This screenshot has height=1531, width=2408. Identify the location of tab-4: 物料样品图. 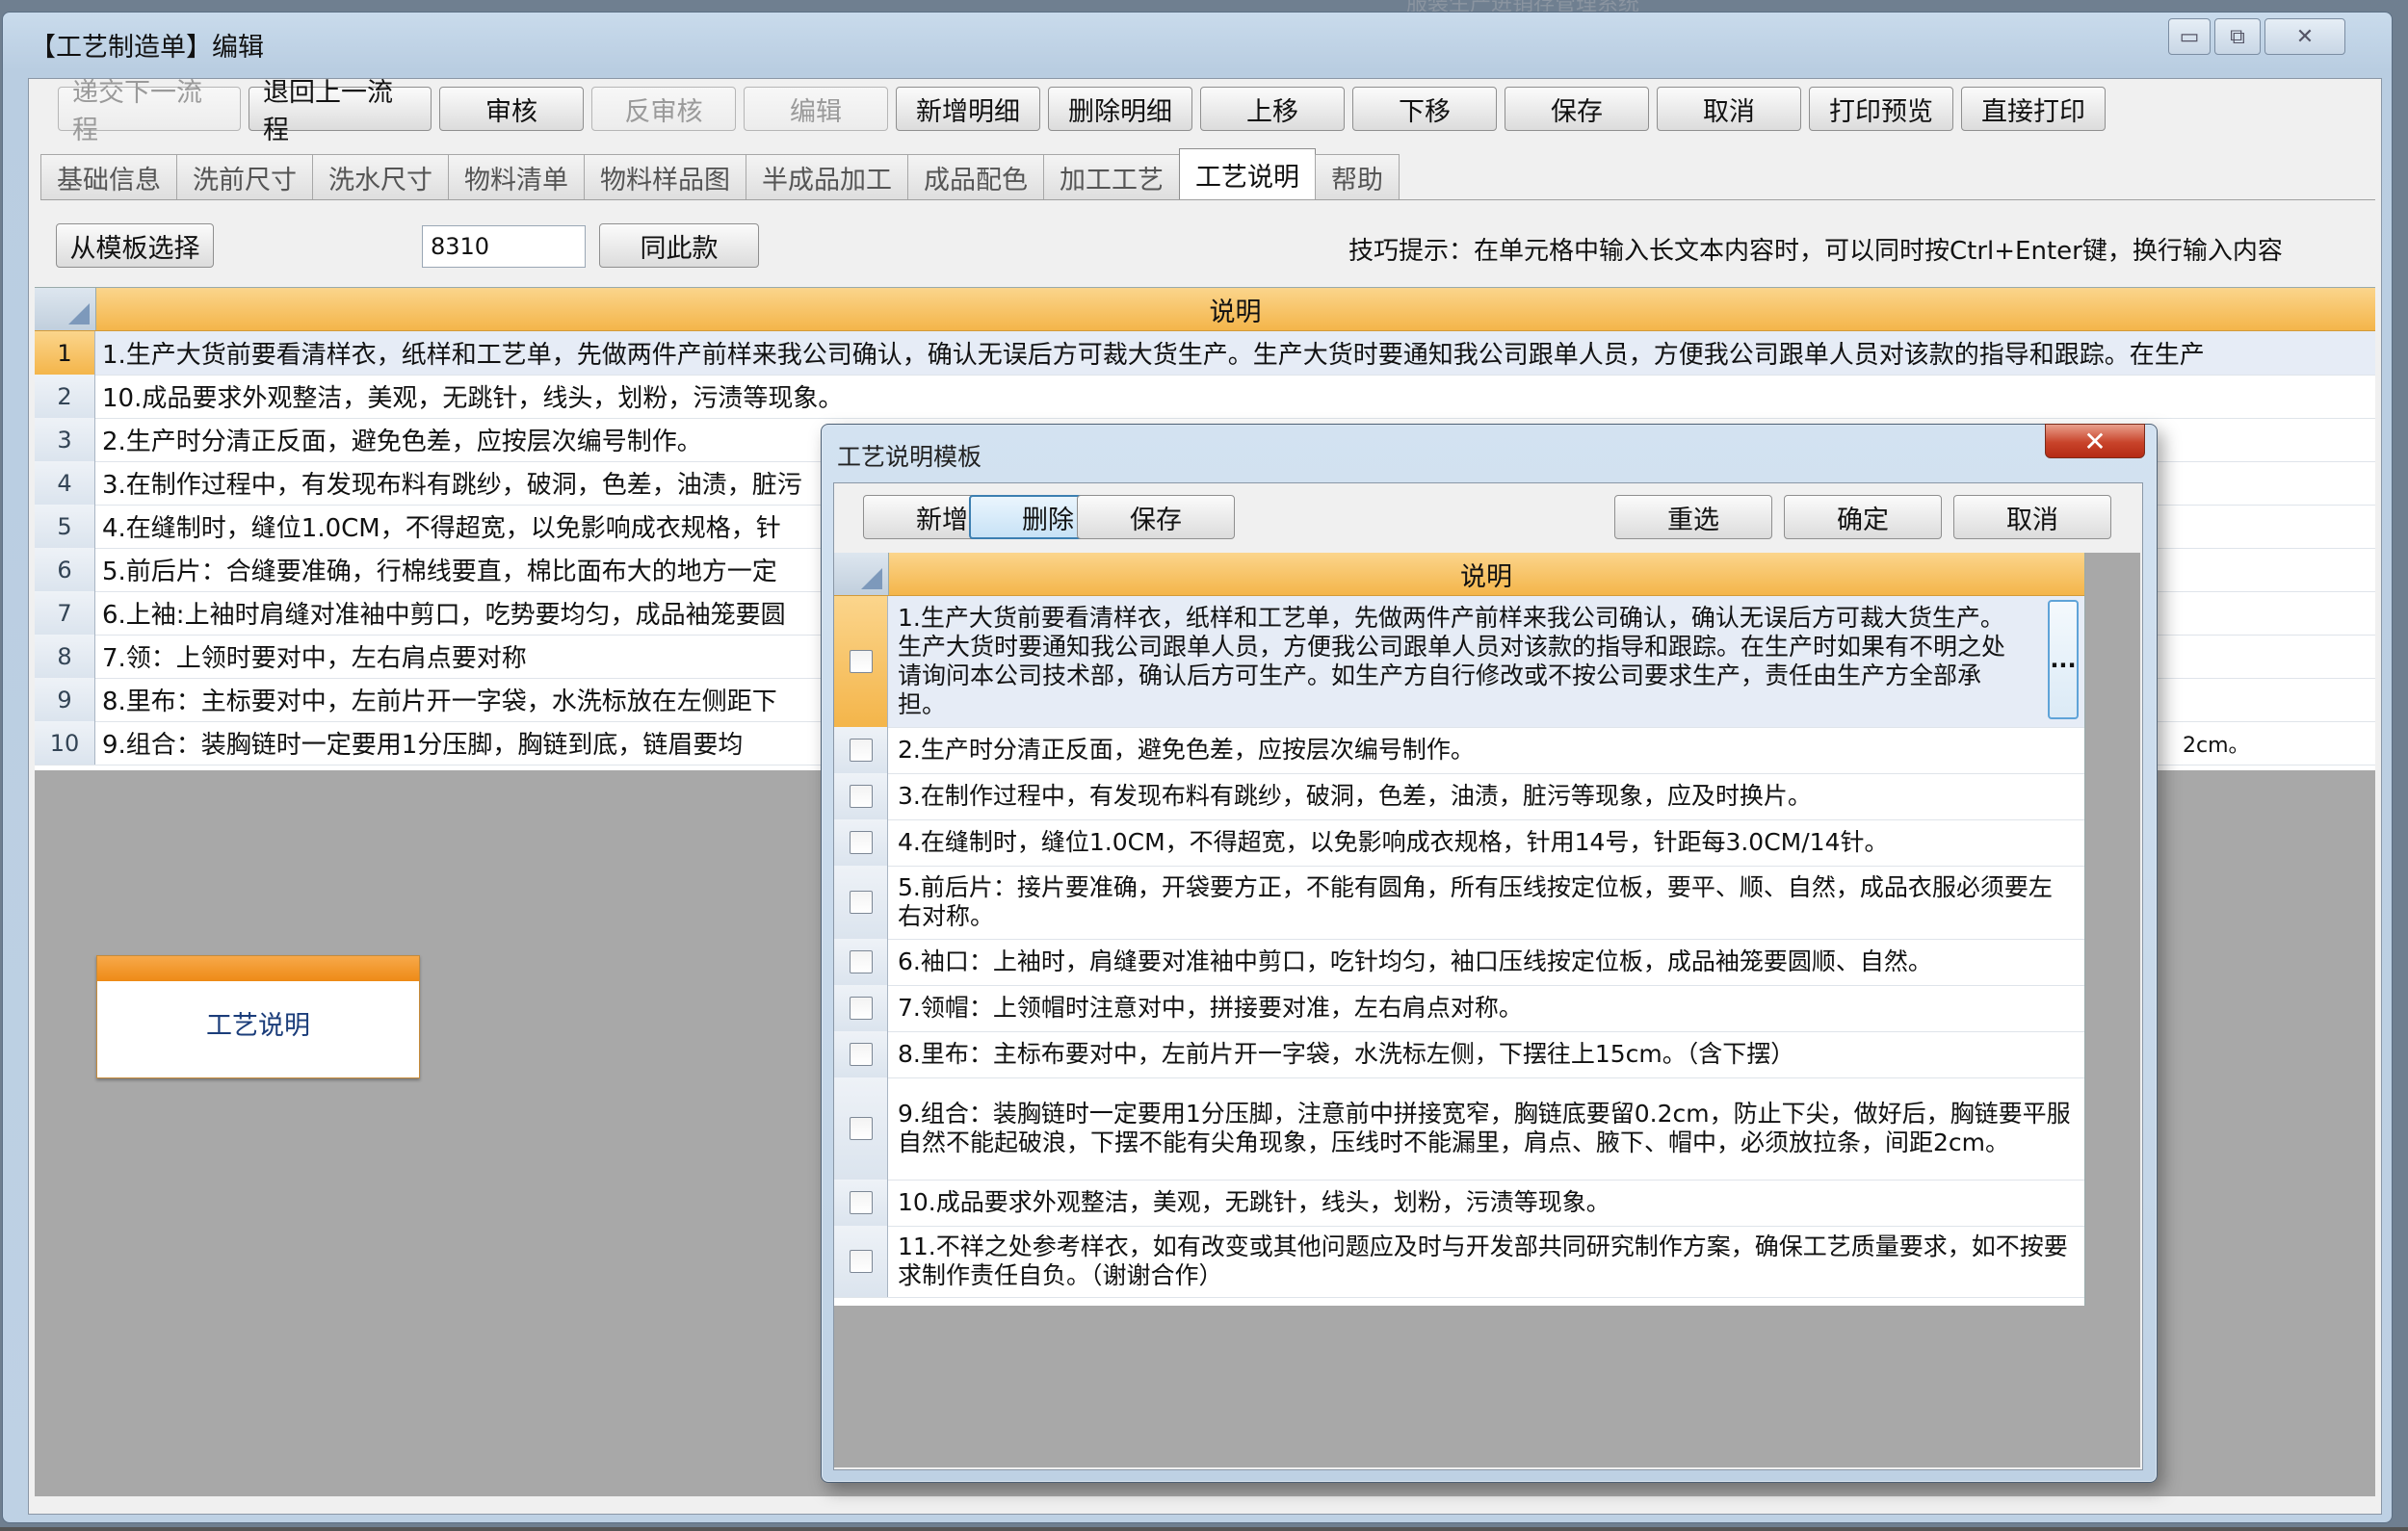
(665, 177).